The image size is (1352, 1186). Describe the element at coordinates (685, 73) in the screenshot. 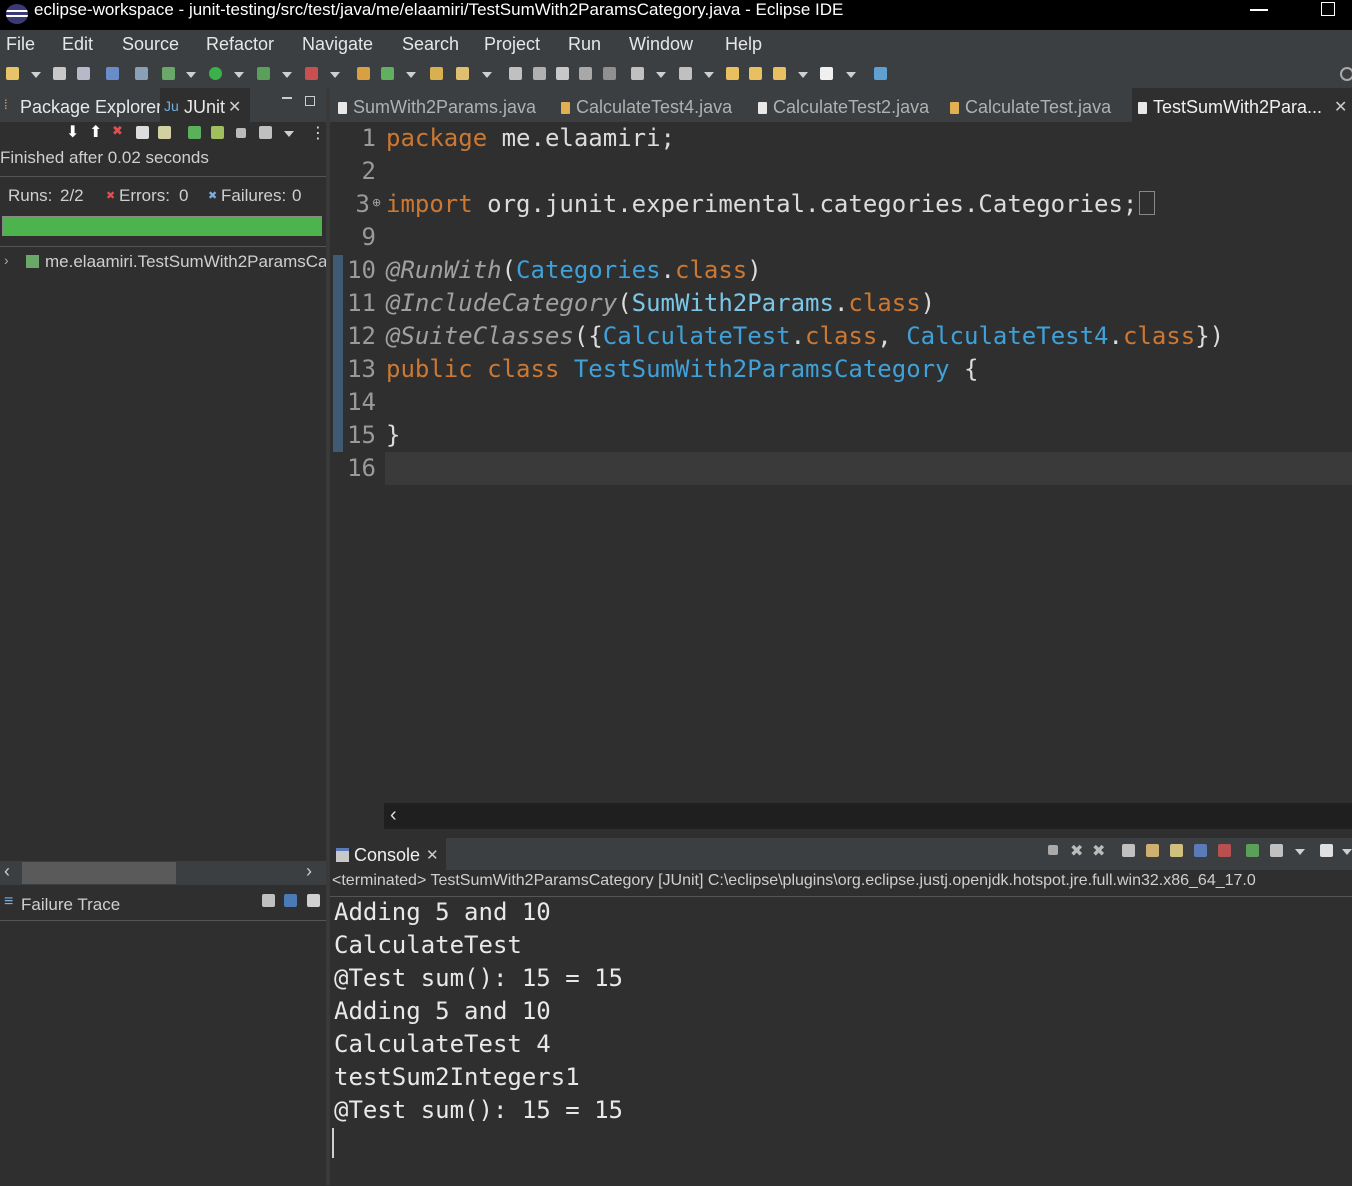

I see `prev-annotation-icon` at that location.